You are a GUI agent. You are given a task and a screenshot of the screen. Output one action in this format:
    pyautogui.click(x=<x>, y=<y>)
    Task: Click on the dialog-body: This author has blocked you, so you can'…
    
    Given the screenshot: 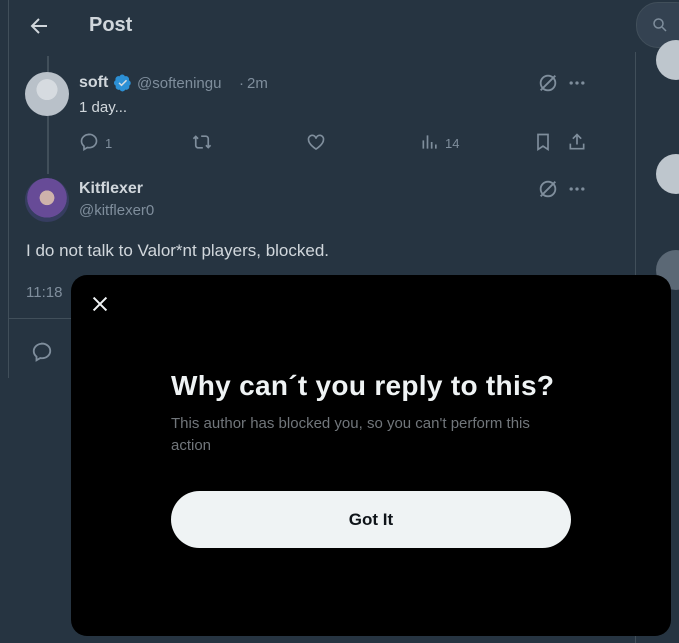 What is the action you would take?
    pyautogui.click(x=350, y=434)
    